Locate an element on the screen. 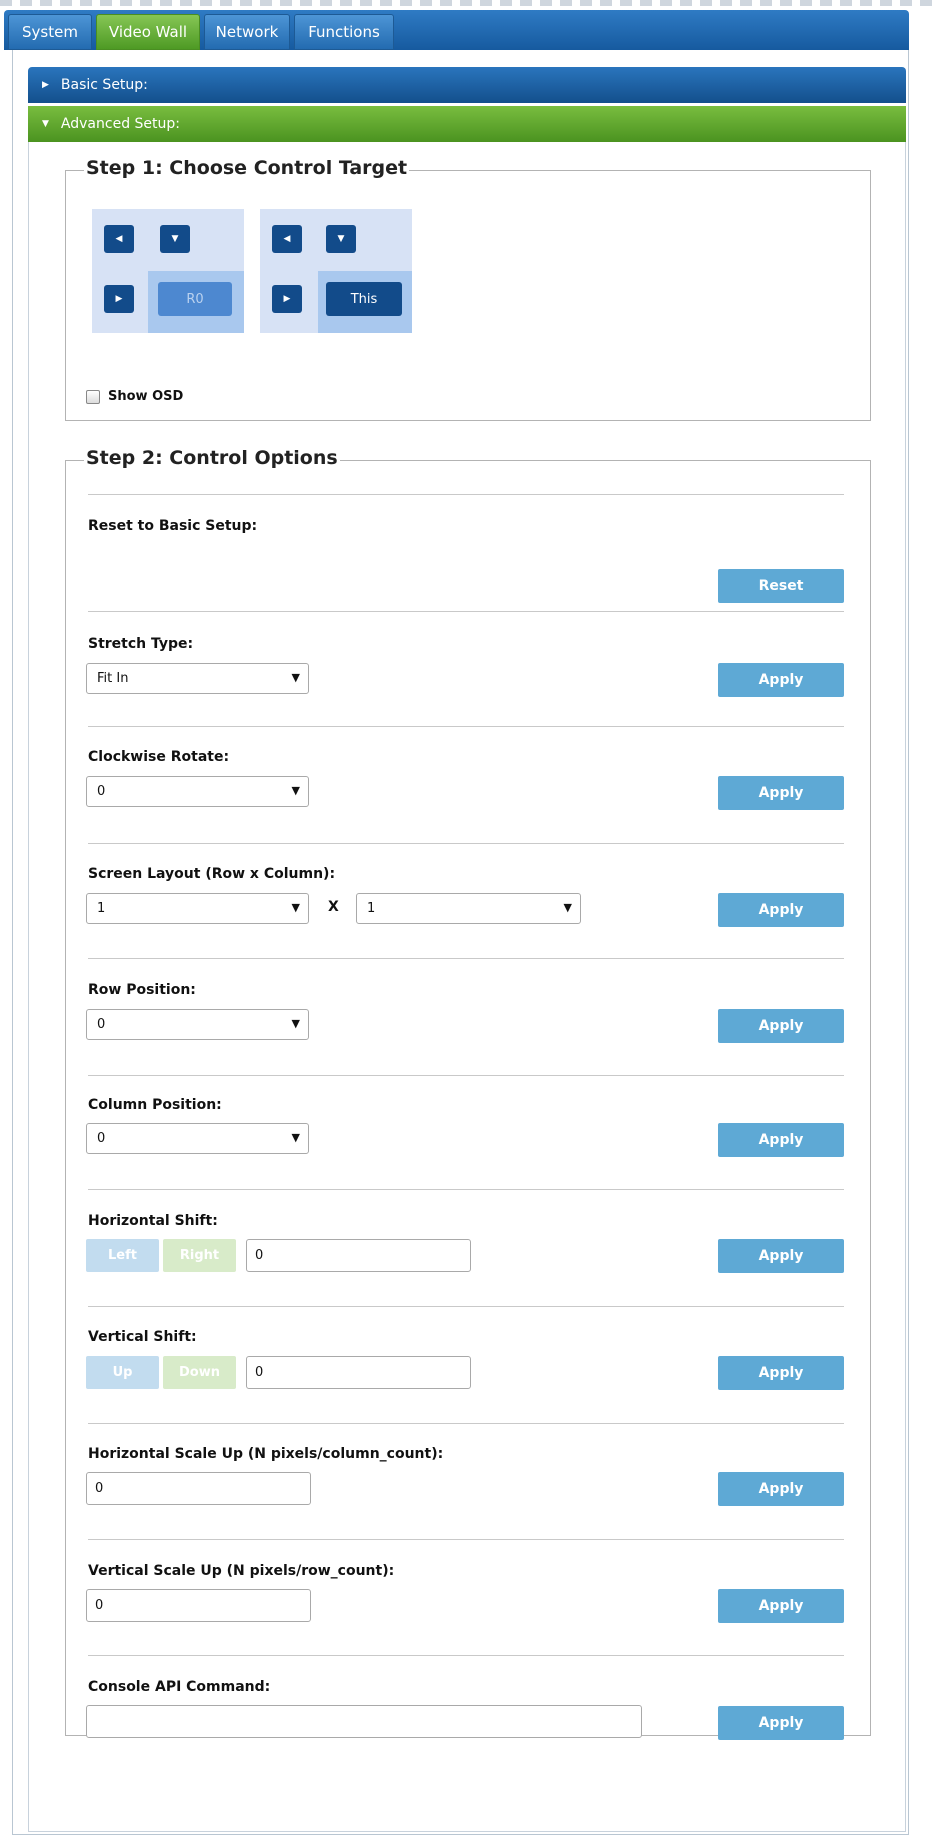  stretch-type-label: Stretch Type: is located at coordinates (141, 644).